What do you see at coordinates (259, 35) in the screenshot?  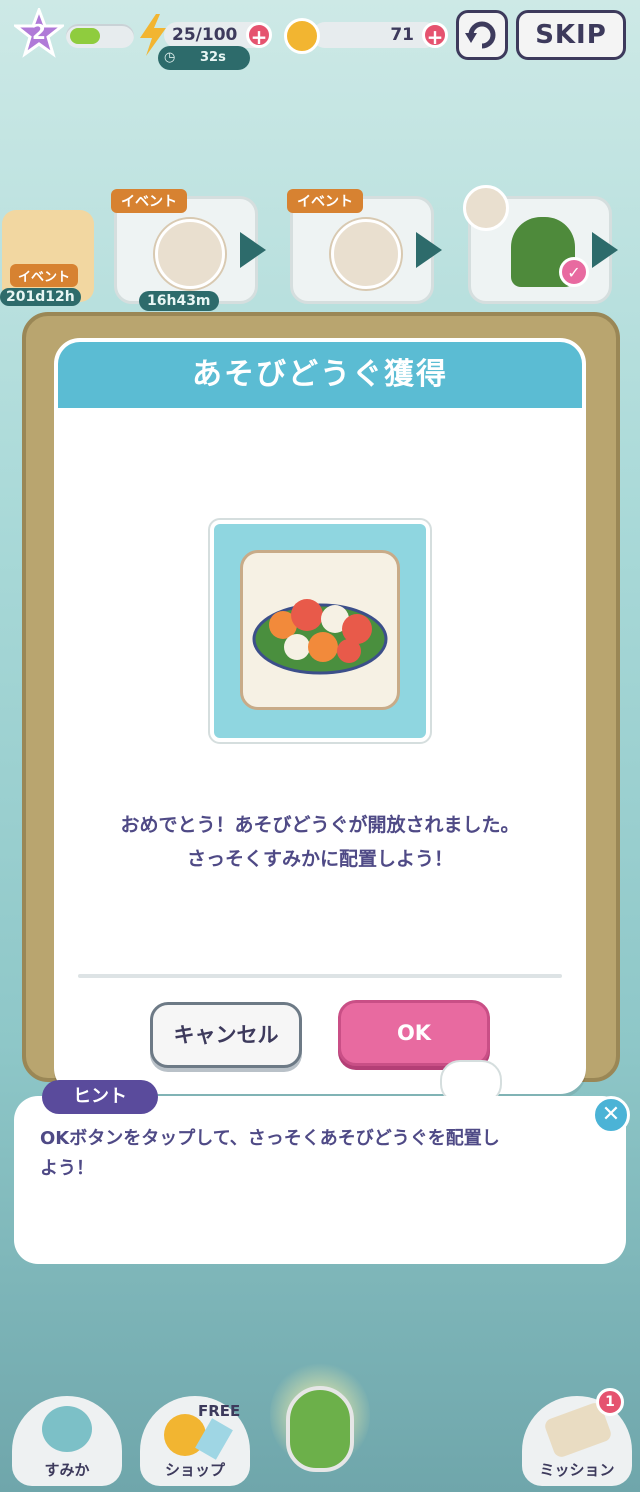 I see `add-energy-button: +` at bounding box center [259, 35].